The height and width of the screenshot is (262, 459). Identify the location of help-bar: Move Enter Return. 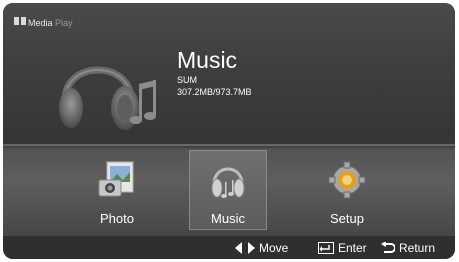
(229, 247).